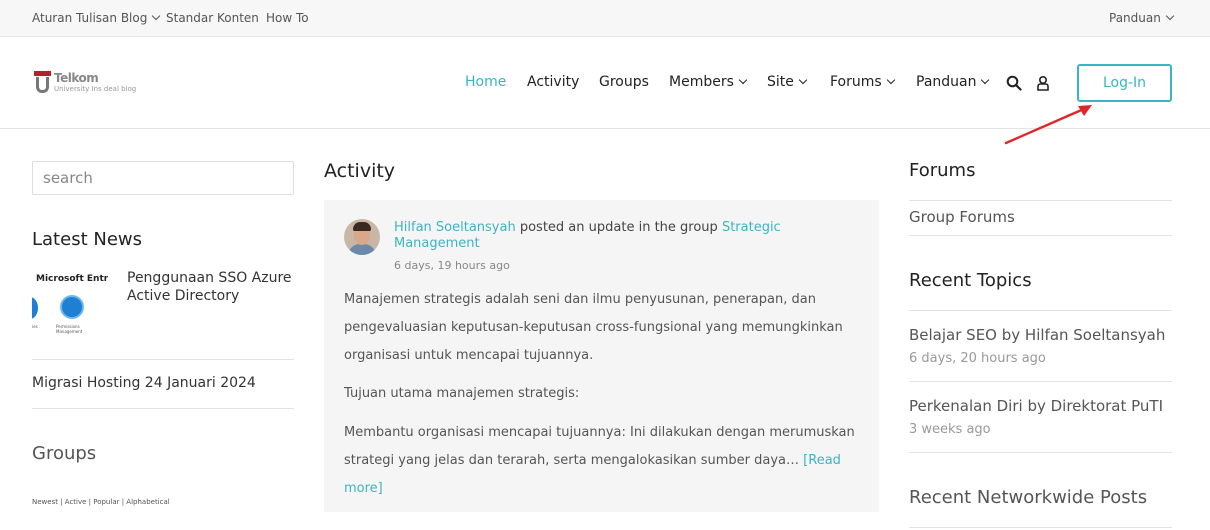 This screenshot has height=530, width=1210. Describe the element at coordinates (72, 279) in the screenshot. I see `thumbnail-title: Microsoft Entra` at that location.